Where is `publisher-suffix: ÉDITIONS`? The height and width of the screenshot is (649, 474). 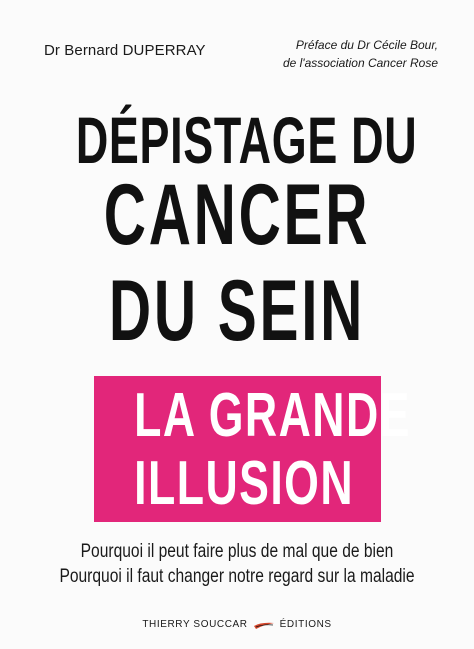 publisher-suffix: ÉDITIONS is located at coordinates (305, 624).